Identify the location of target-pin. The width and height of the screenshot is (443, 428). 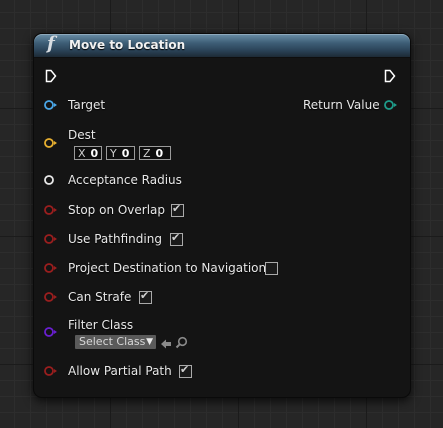
(51, 105).